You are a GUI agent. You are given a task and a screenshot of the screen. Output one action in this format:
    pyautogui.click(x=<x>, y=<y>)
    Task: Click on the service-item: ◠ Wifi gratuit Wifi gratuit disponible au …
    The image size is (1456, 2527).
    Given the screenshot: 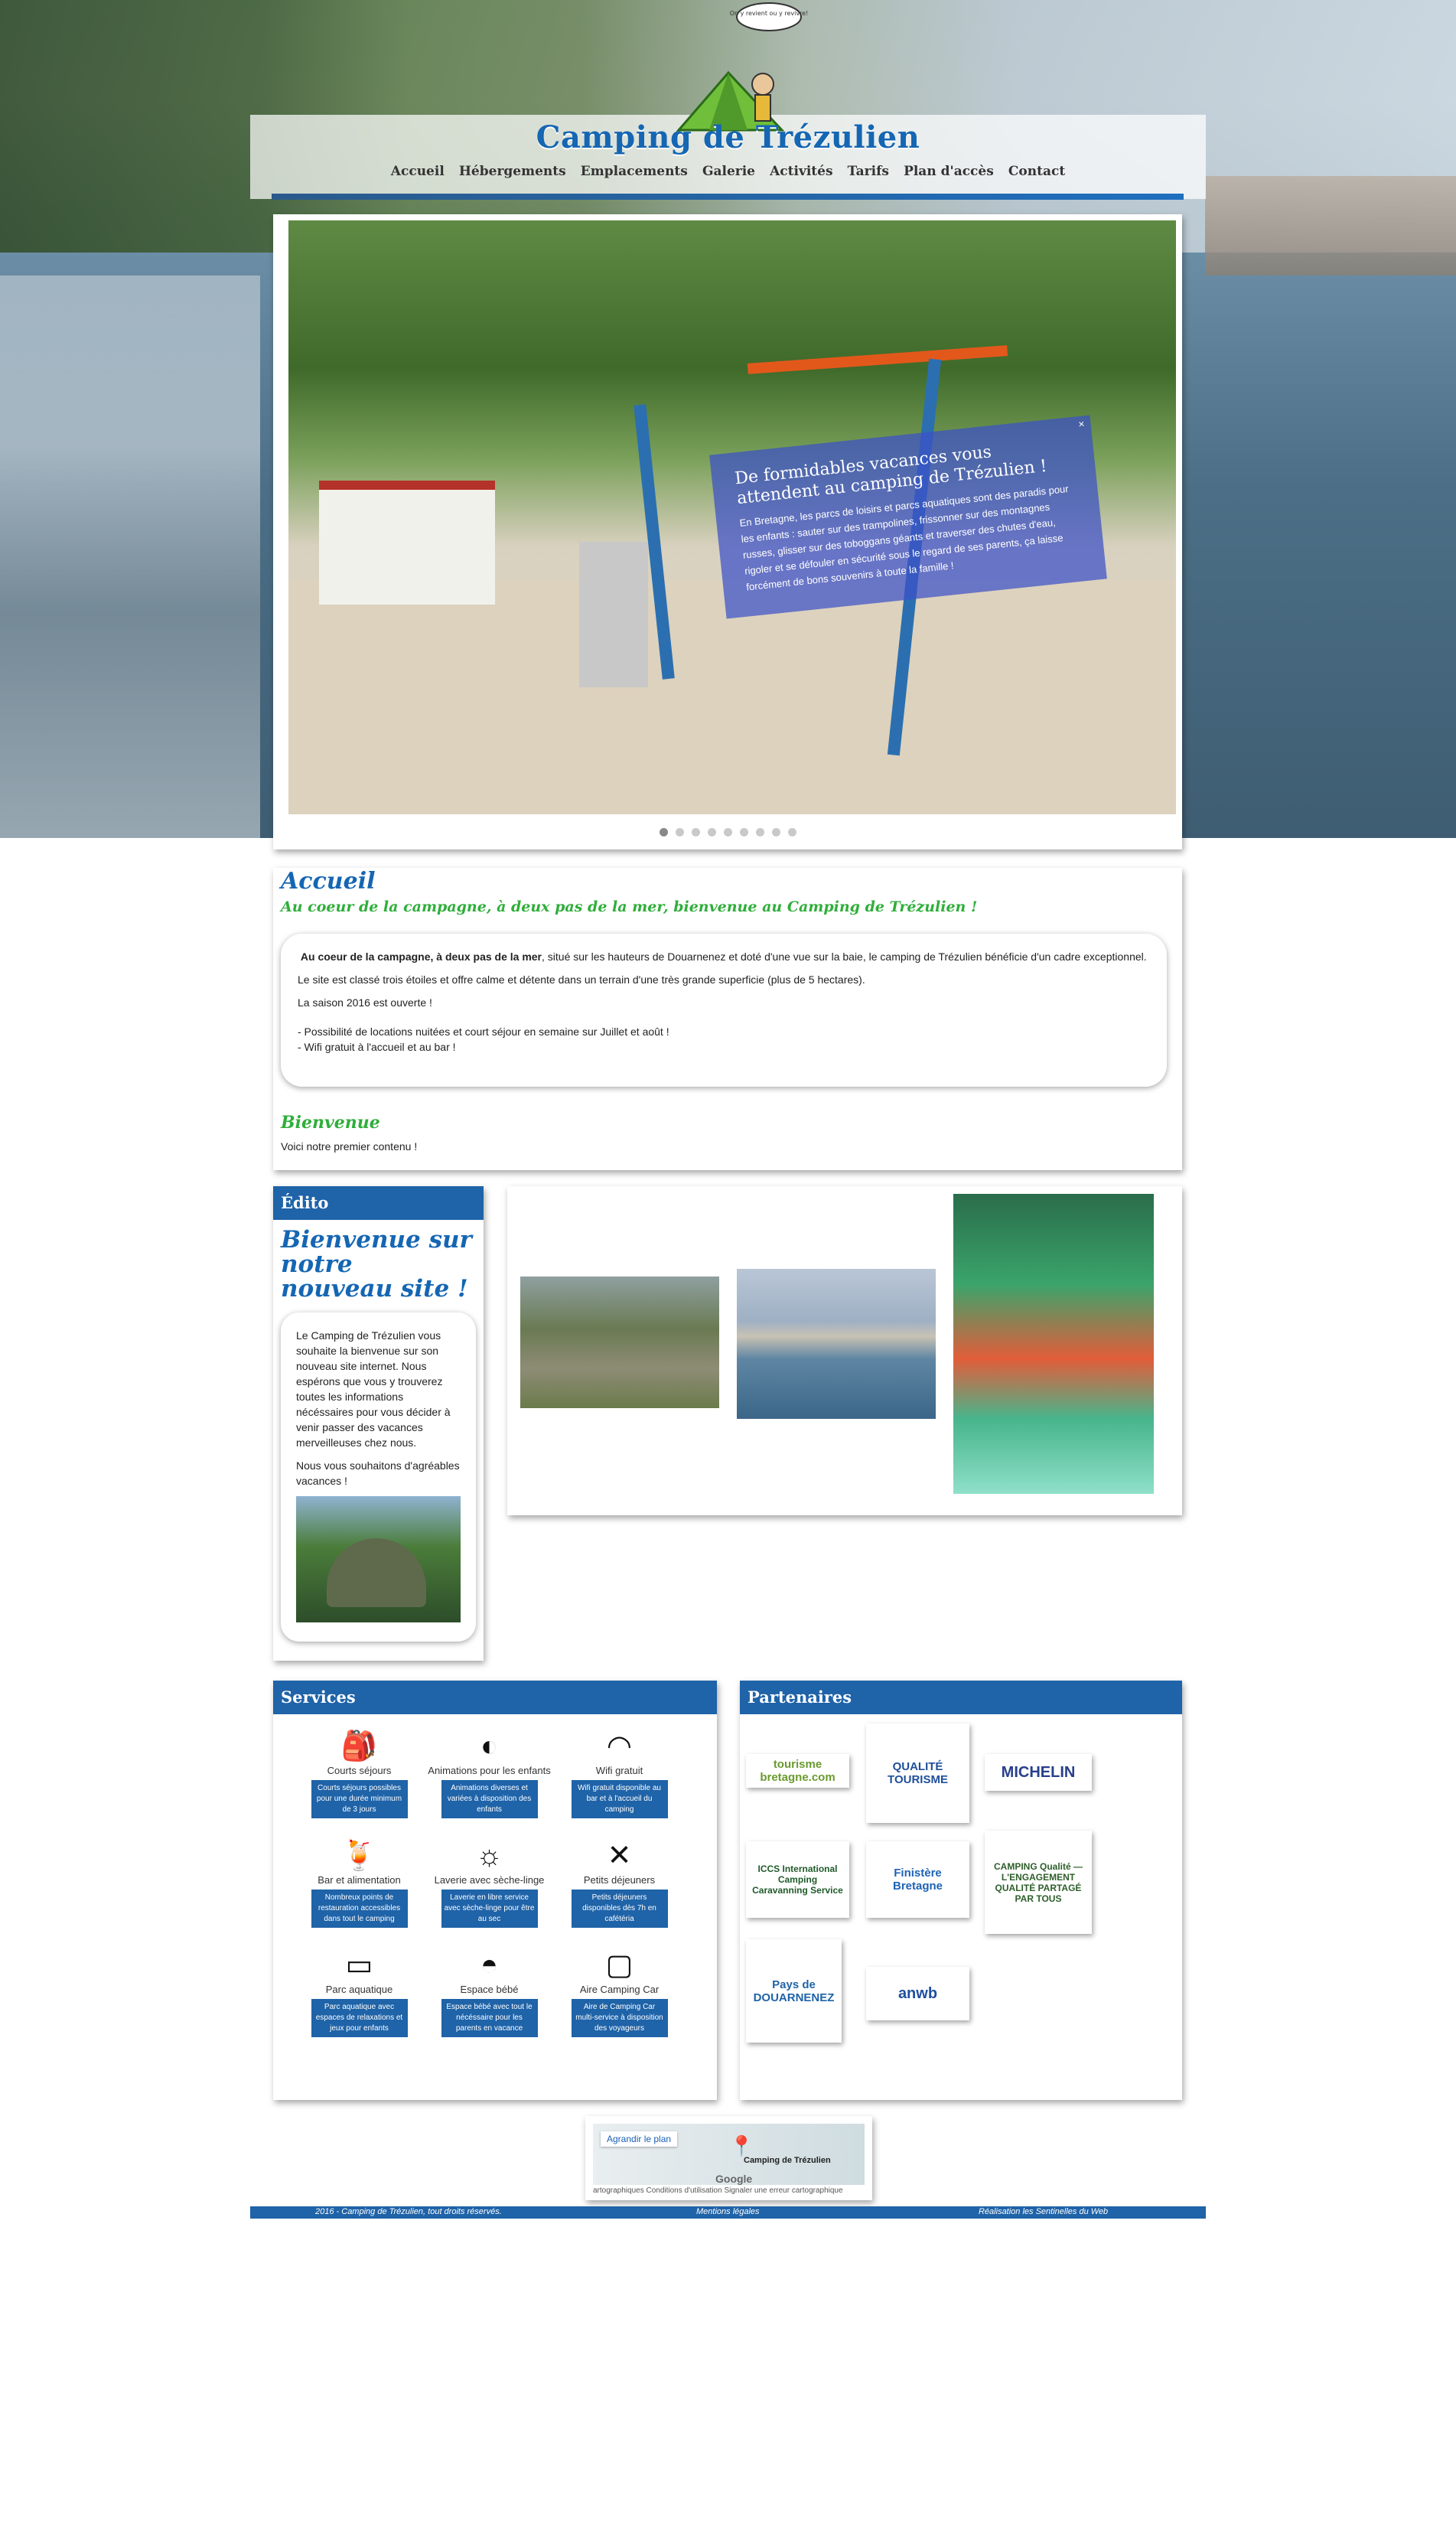 What is the action you would take?
    pyautogui.click(x=619, y=1773)
    